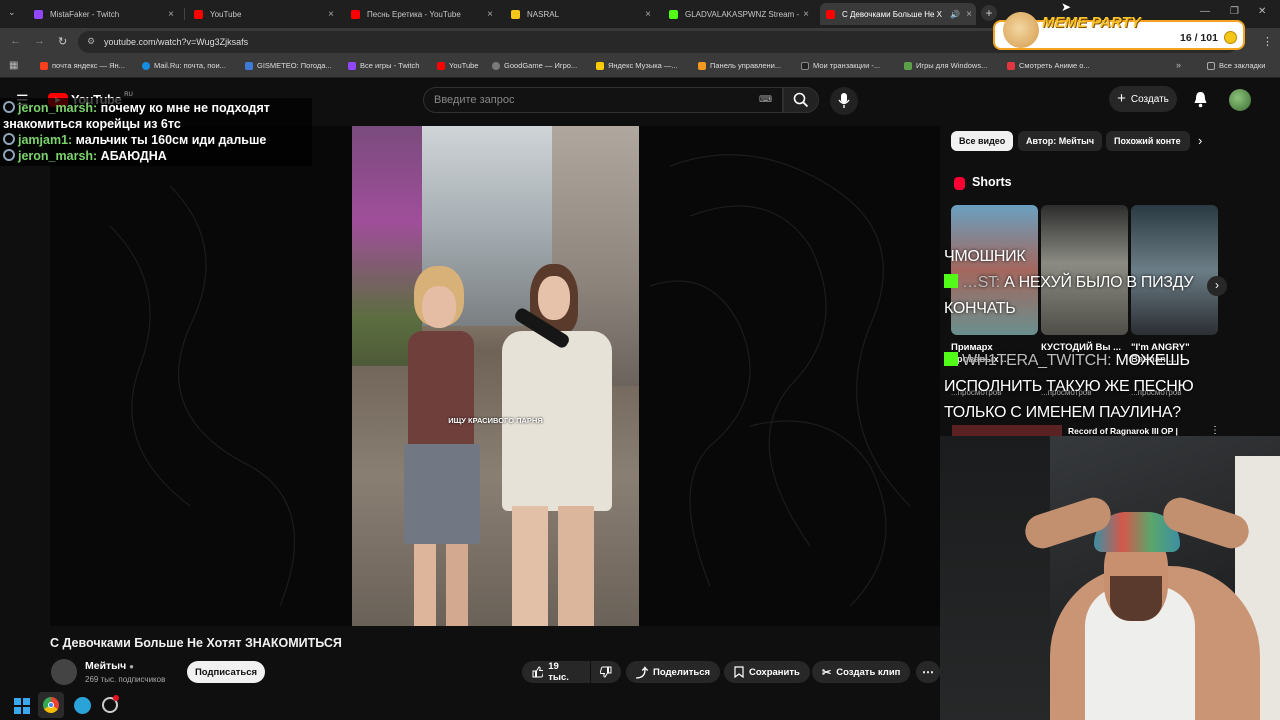  What do you see at coordinates (1240, 100) in the screenshot?
I see `account-avatar` at bounding box center [1240, 100].